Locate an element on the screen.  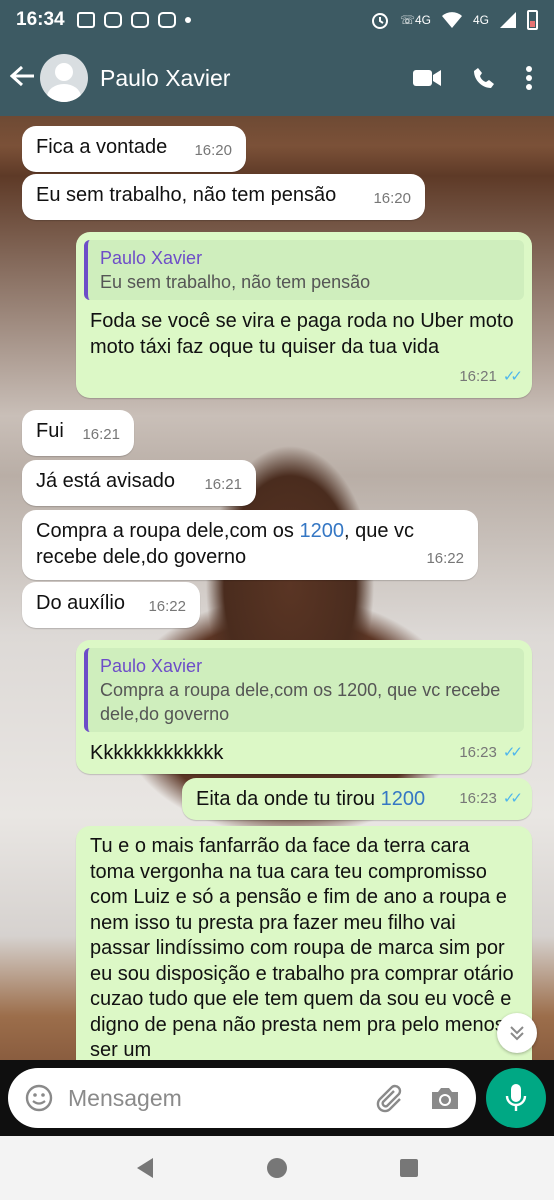
message-text: Fica a vontade is located at coordinates (102, 147).